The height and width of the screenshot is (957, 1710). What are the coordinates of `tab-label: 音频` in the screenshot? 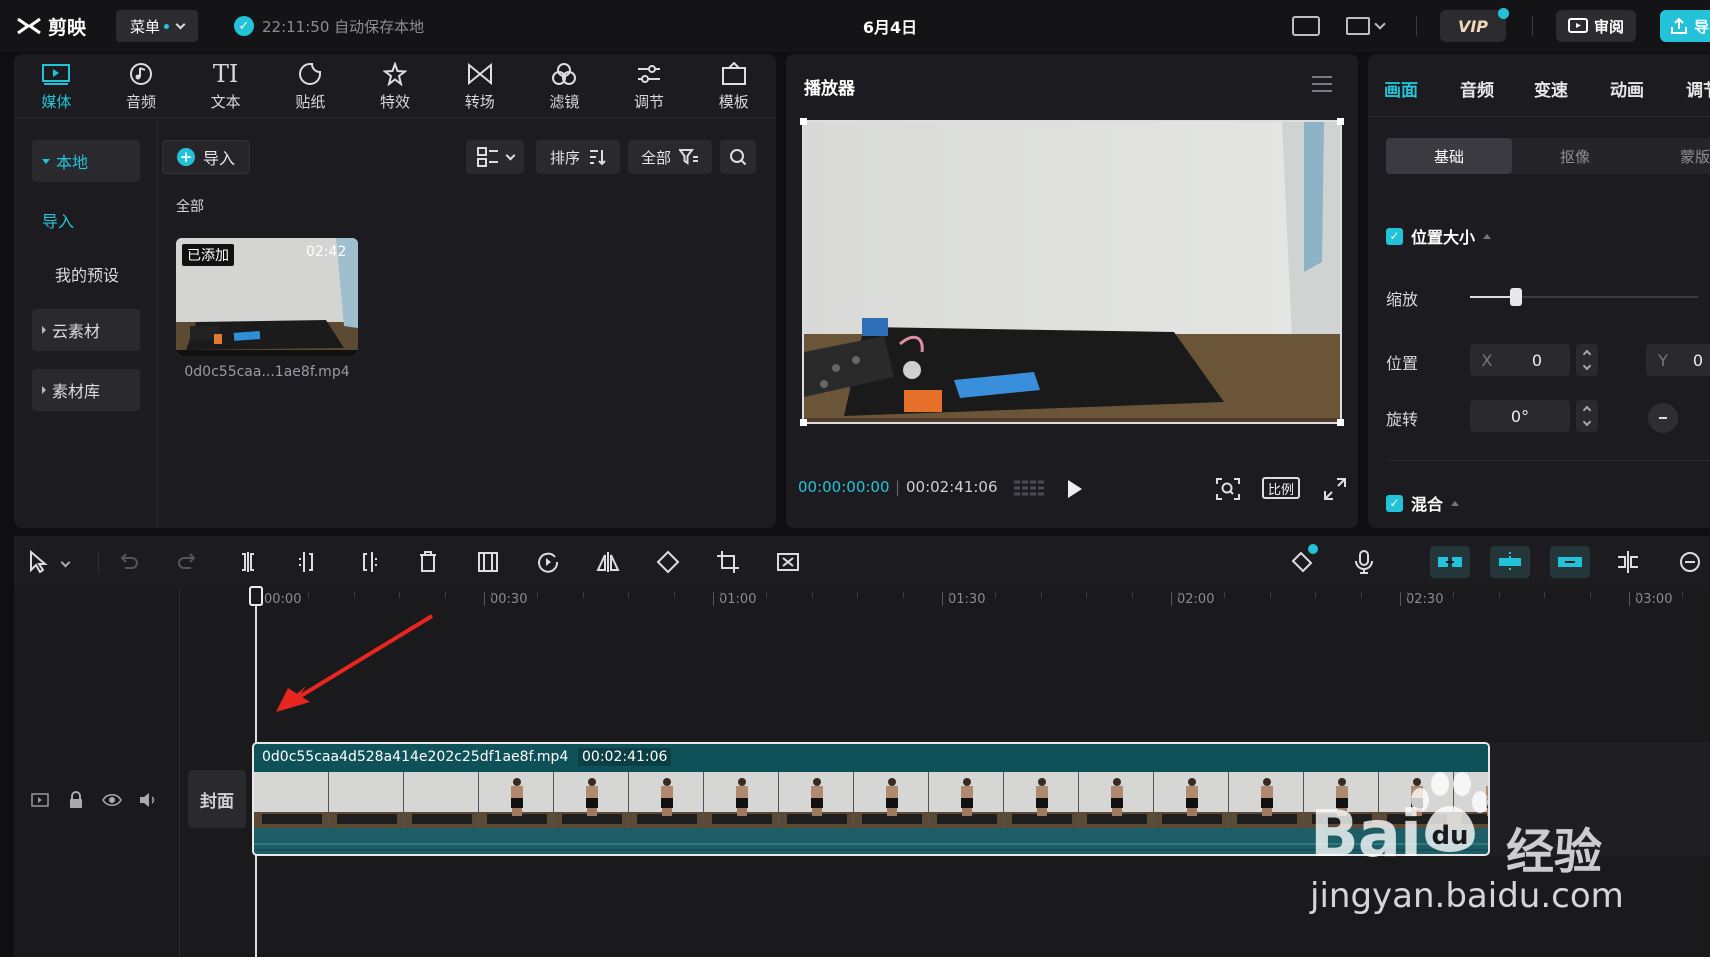 It's located at (141, 101).